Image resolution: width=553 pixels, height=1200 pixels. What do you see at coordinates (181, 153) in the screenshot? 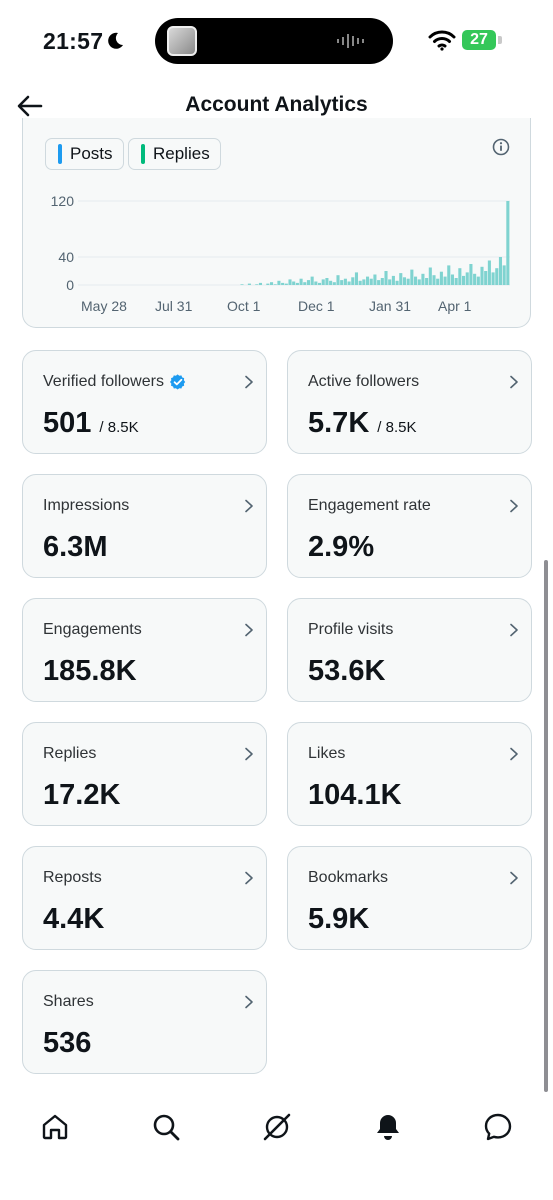
I see `legend-replies-label: Replies` at bounding box center [181, 153].